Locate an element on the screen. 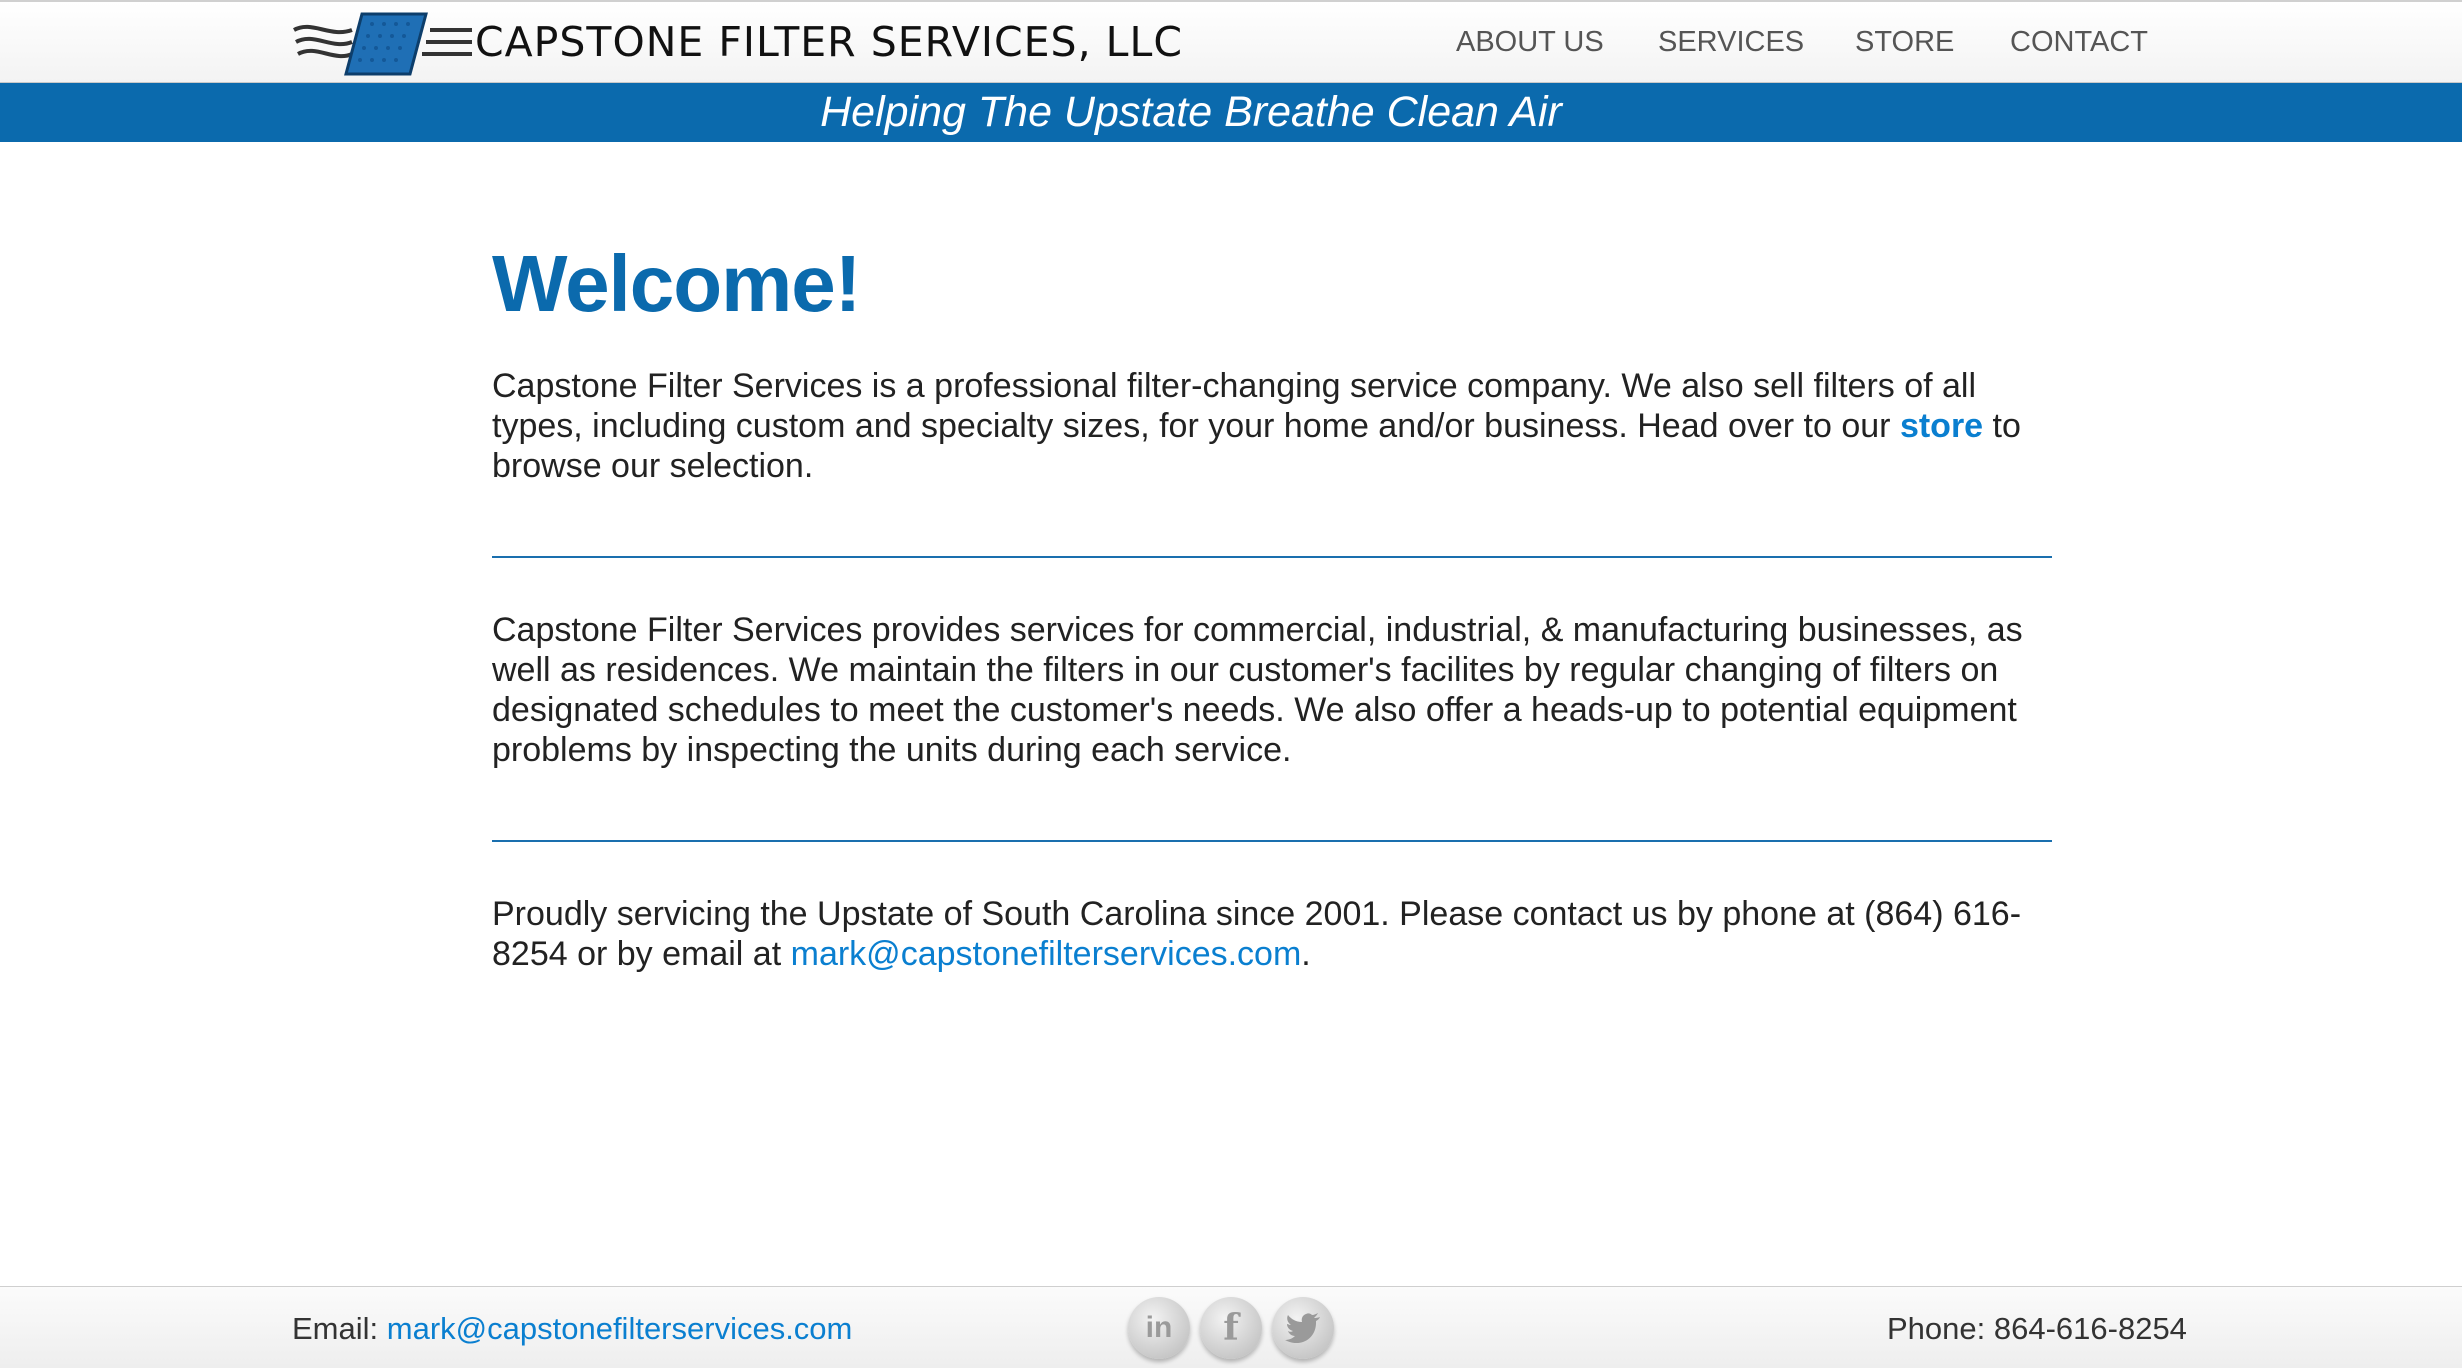  footer-email-label: Email: is located at coordinates (335, 1328).